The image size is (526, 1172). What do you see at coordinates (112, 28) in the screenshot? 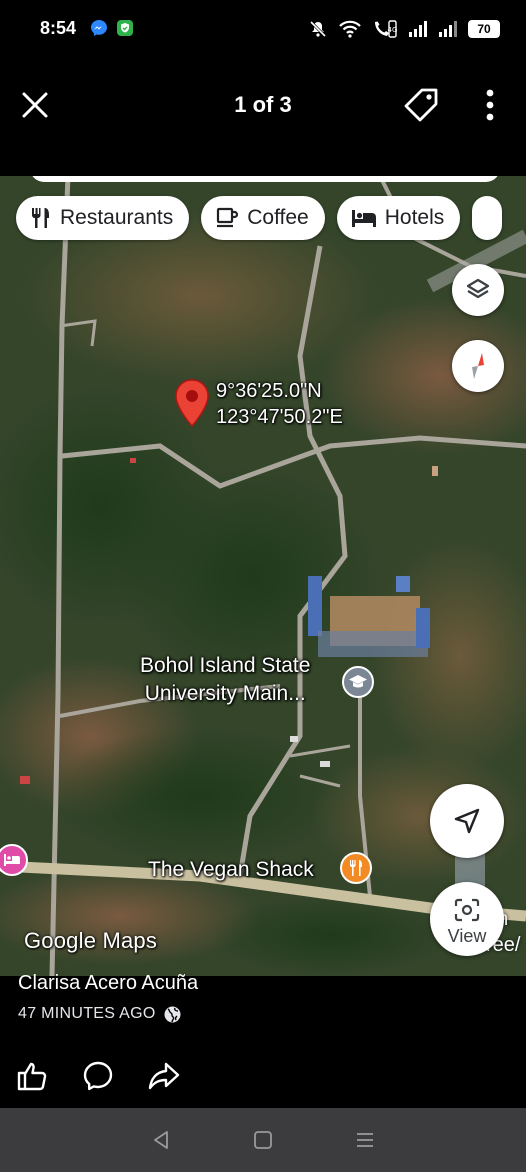
I see `status-left-icons` at bounding box center [112, 28].